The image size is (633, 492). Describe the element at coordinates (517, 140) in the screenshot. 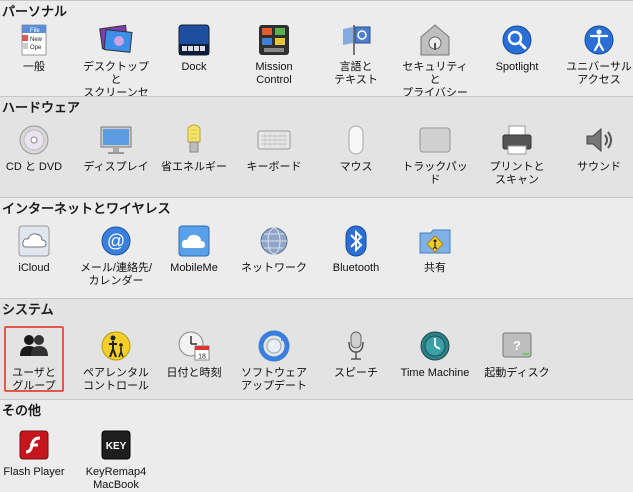

I see `print-scan-icon` at that location.